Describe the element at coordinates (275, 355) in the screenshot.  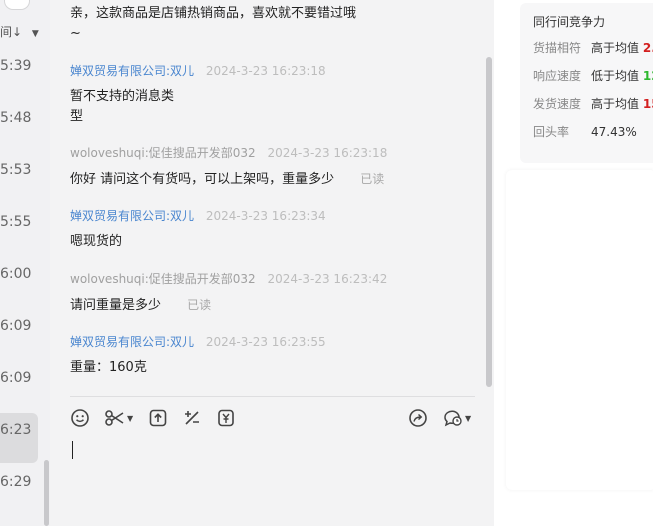
I see `message-item: 婵双贸易有限公司:双儿 2024-3-23 16:23:55 重量：160克` at that location.